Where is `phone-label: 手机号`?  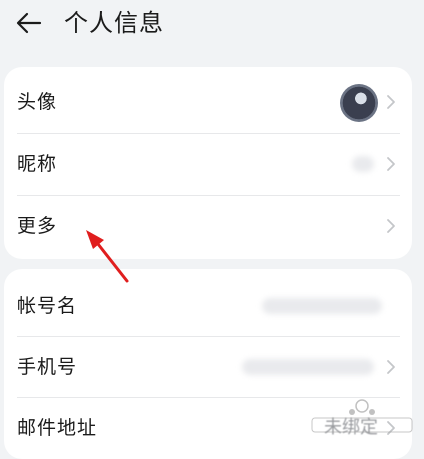 phone-label: 手机号 is located at coordinates (47, 367).